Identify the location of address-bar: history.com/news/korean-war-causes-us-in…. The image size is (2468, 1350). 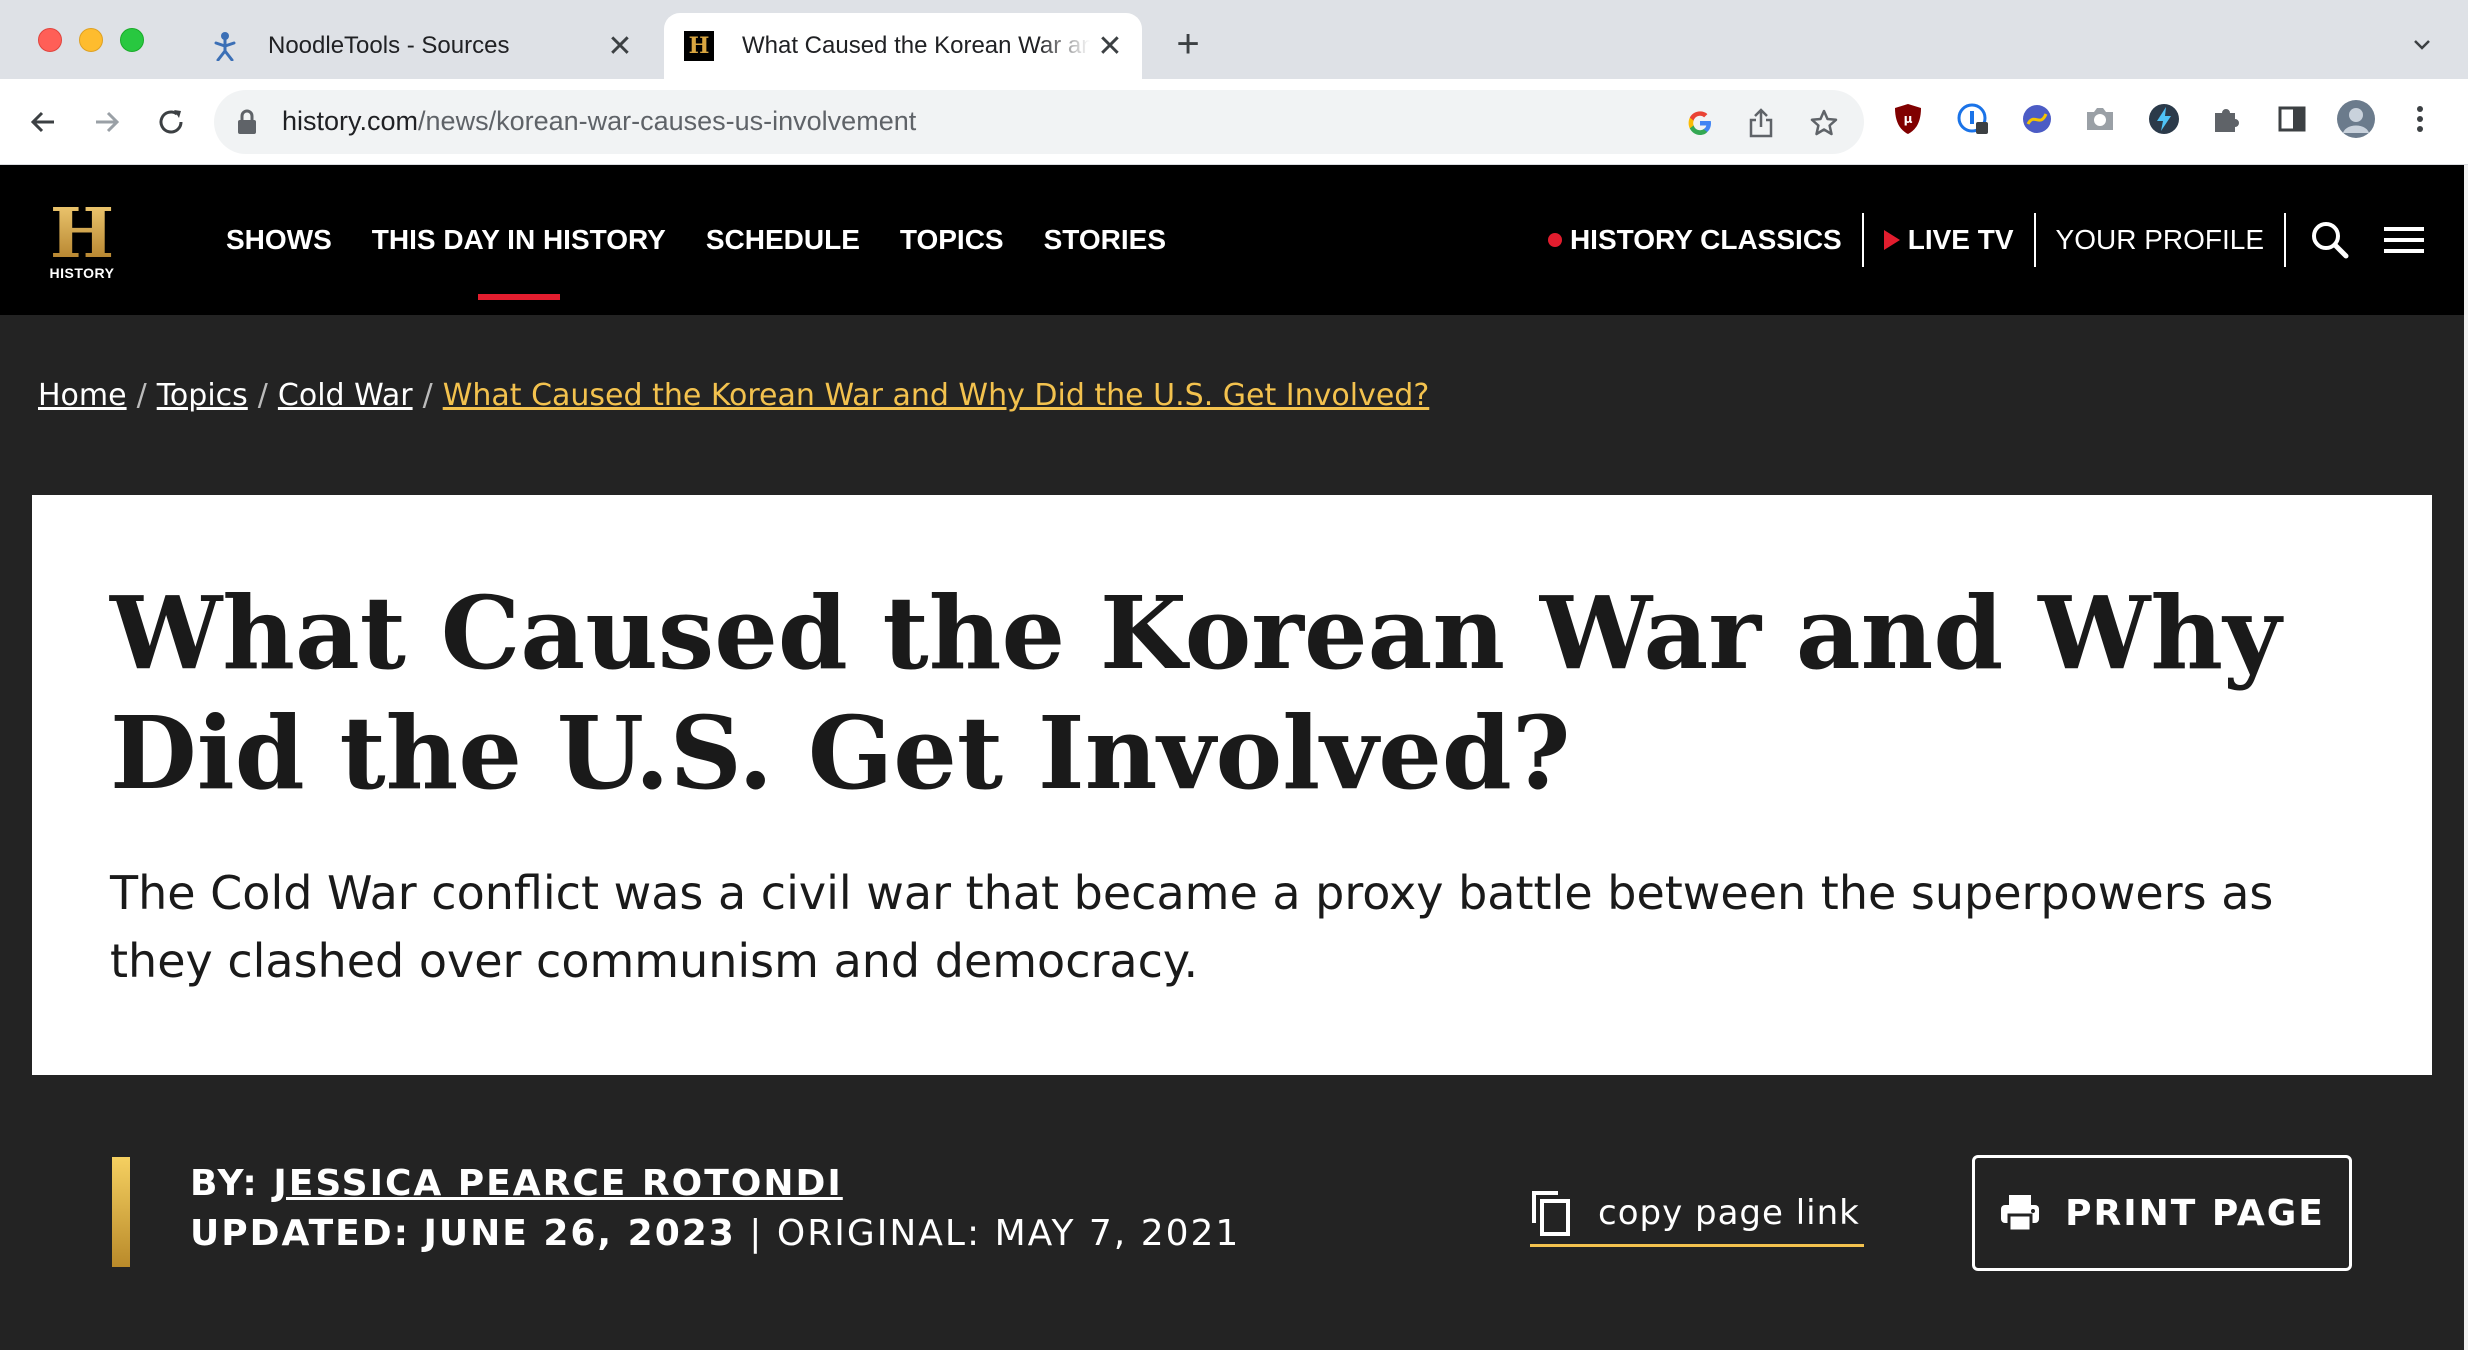
(1039, 122).